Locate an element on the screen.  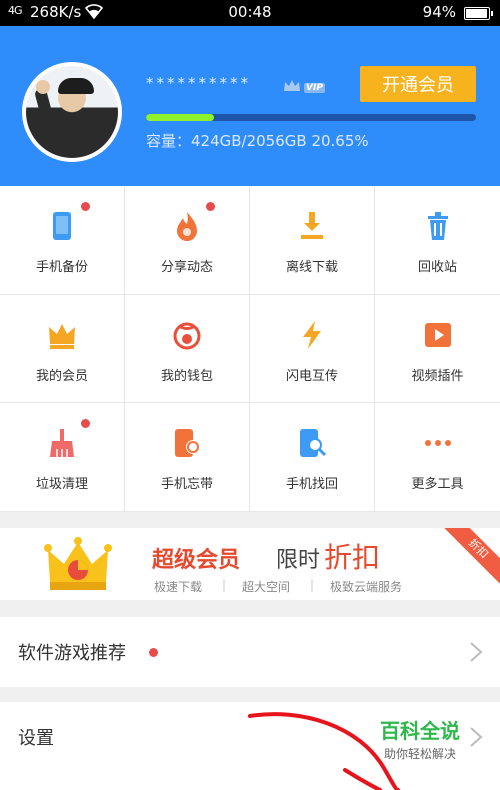
banner-feature: 超大空间 is located at coordinates (266, 587).